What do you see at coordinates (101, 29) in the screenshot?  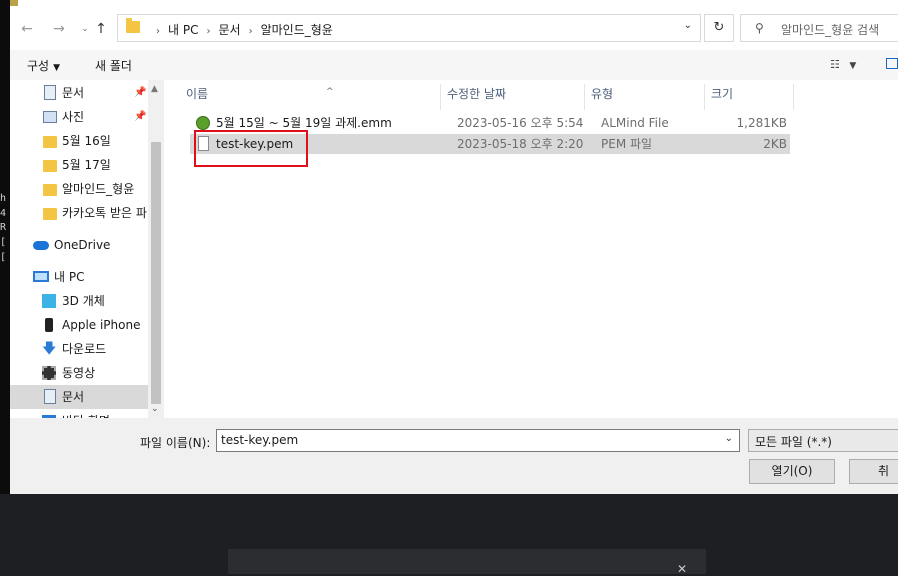 I see `up-arrow-icon: ↑` at bounding box center [101, 29].